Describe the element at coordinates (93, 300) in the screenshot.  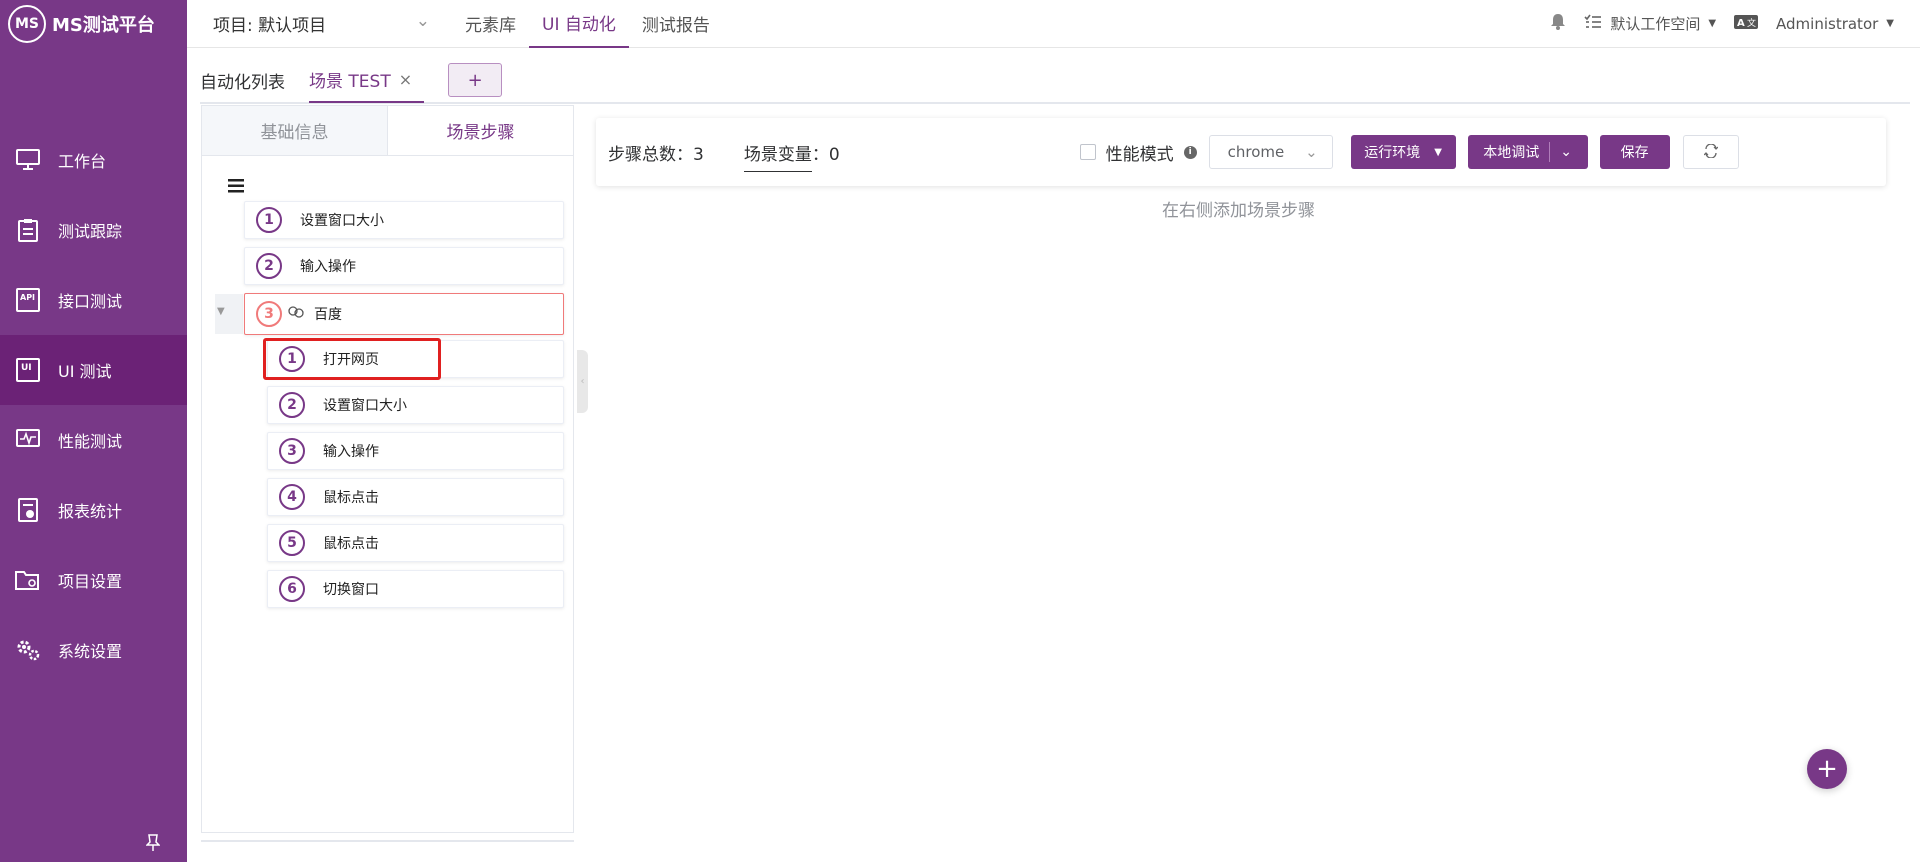
I see `sidebar-item-api-test: API 接口测试` at that location.